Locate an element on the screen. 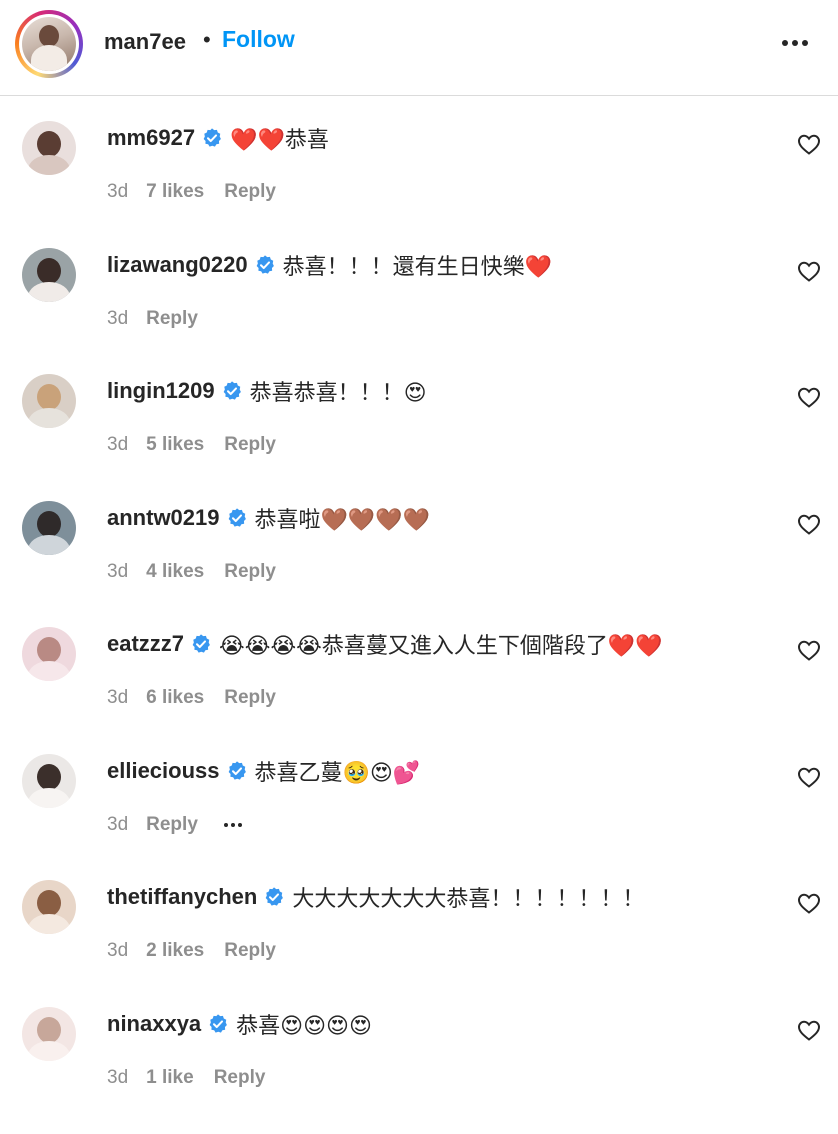 The height and width of the screenshot is (1134, 838). comment-content: anntw0219 恭喜啦🤎🤎🤎🤎 is located at coordinates (268, 518).